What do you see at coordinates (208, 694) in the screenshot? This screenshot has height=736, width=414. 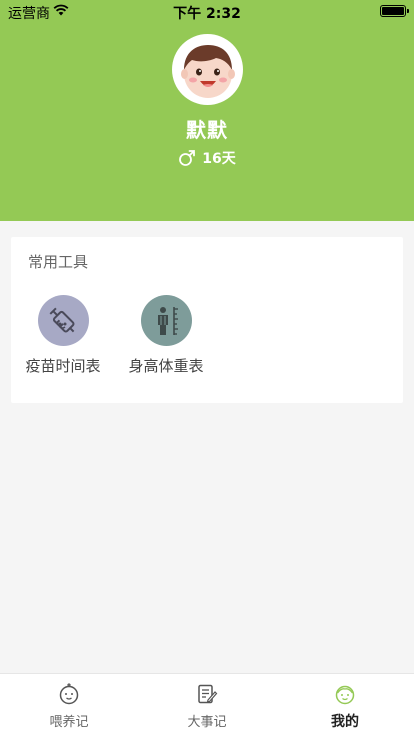 I see `notes-edit-icon` at bounding box center [208, 694].